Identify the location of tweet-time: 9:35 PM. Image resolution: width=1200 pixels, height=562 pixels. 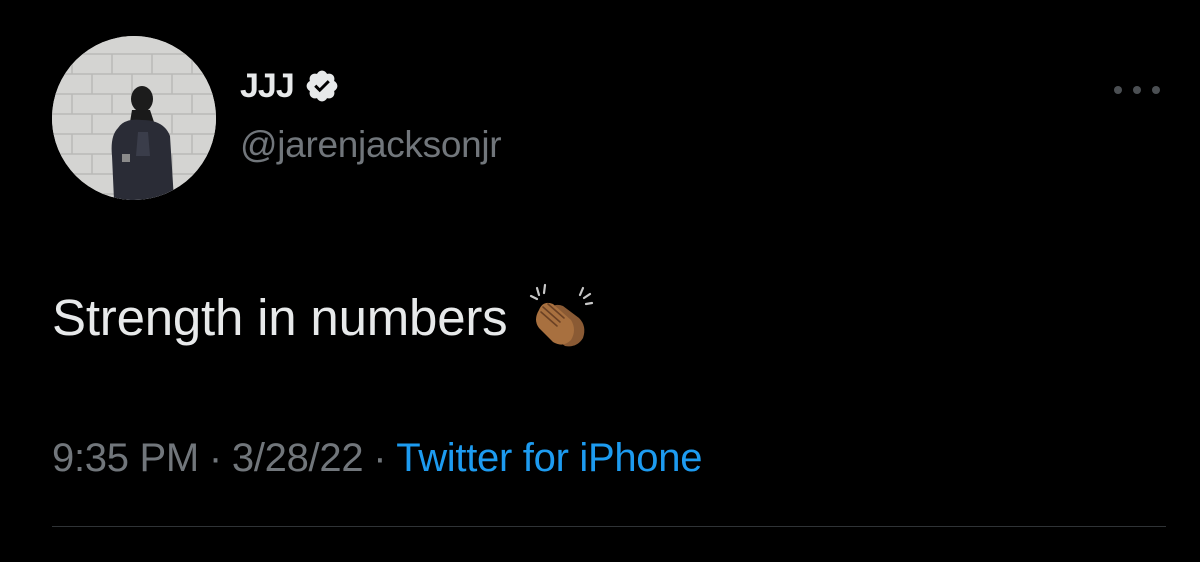
(125, 458).